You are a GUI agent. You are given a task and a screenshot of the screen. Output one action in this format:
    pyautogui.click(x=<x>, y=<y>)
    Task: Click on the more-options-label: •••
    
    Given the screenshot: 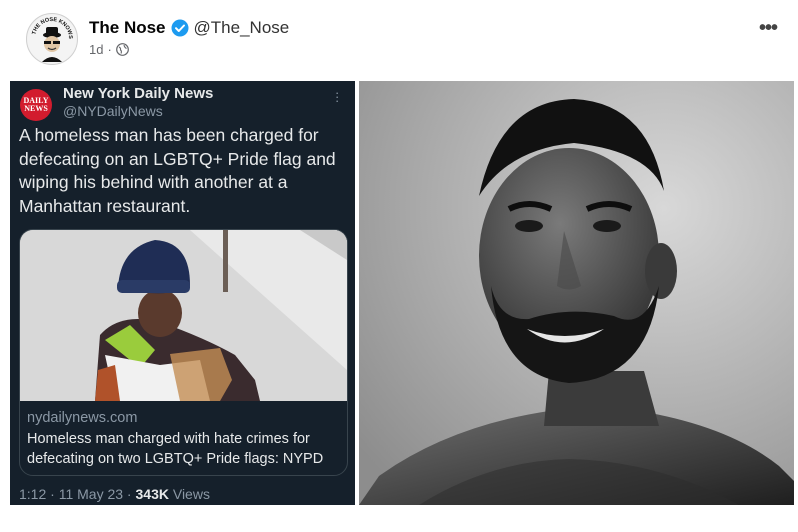 What is the action you would take?
    pyautogui.click(x=768, y=27)
    